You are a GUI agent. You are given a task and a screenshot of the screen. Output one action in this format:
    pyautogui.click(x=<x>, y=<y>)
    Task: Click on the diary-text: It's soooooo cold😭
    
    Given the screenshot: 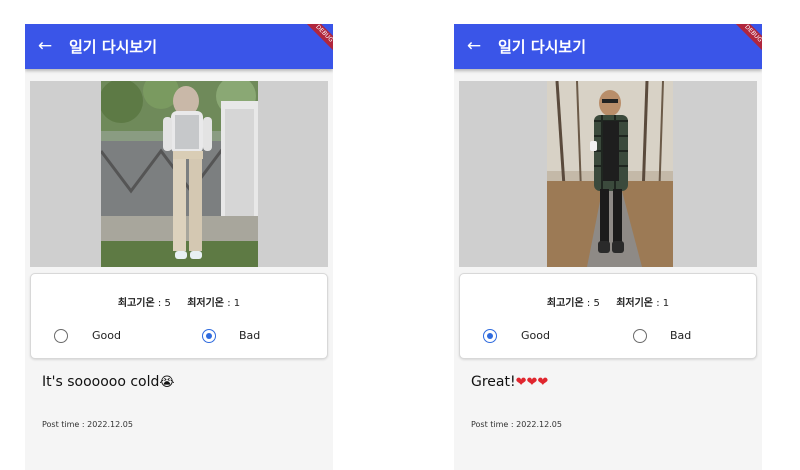 What is the action you would take?
    pyautogui.click(x=108, y=382)
    